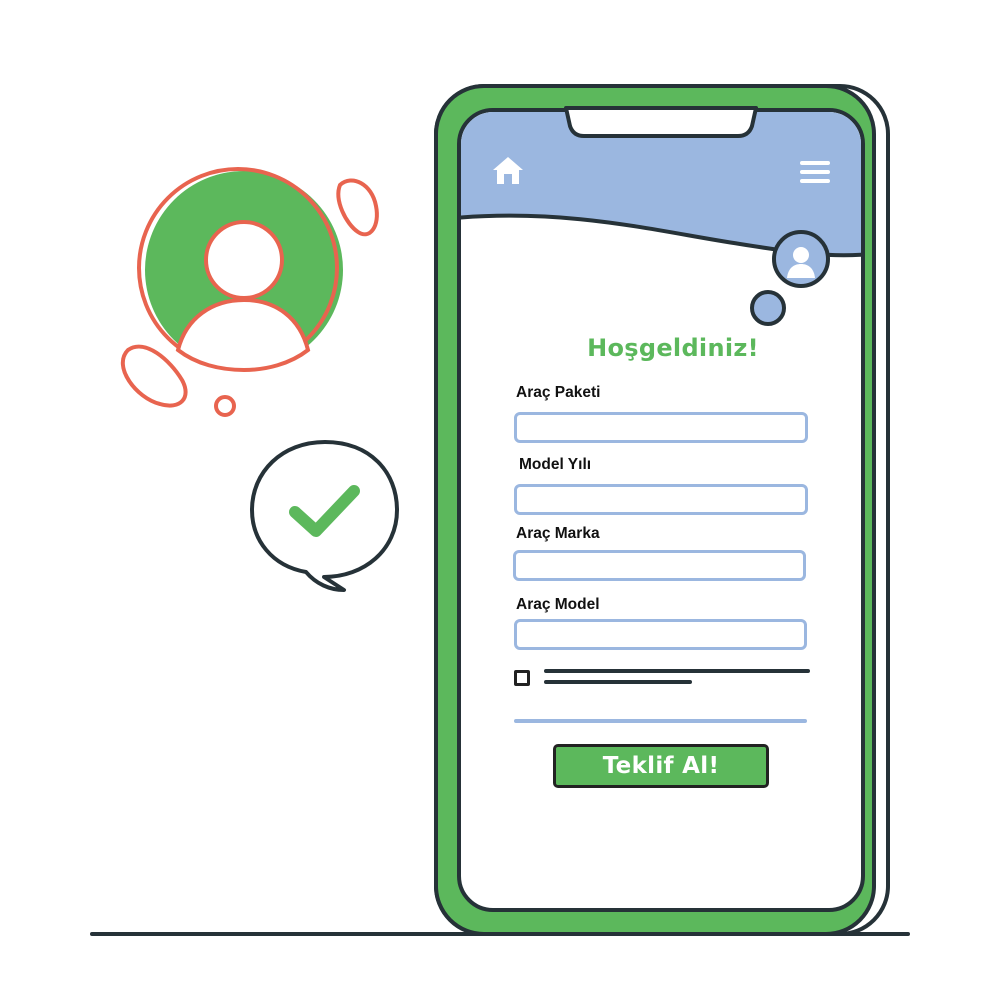 Image resolution: width=1000 pixels, height=1000 pixels. I want to click on decor-blue-circle, so click(768, 308).